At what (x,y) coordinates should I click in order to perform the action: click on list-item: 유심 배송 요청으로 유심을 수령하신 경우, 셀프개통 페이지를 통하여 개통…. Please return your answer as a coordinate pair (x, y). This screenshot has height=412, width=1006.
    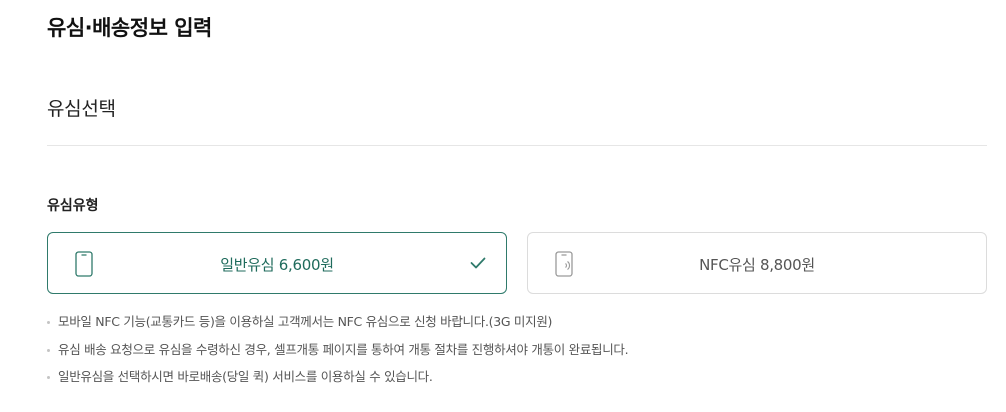
    Looking at the image, I should click on (338, 353).